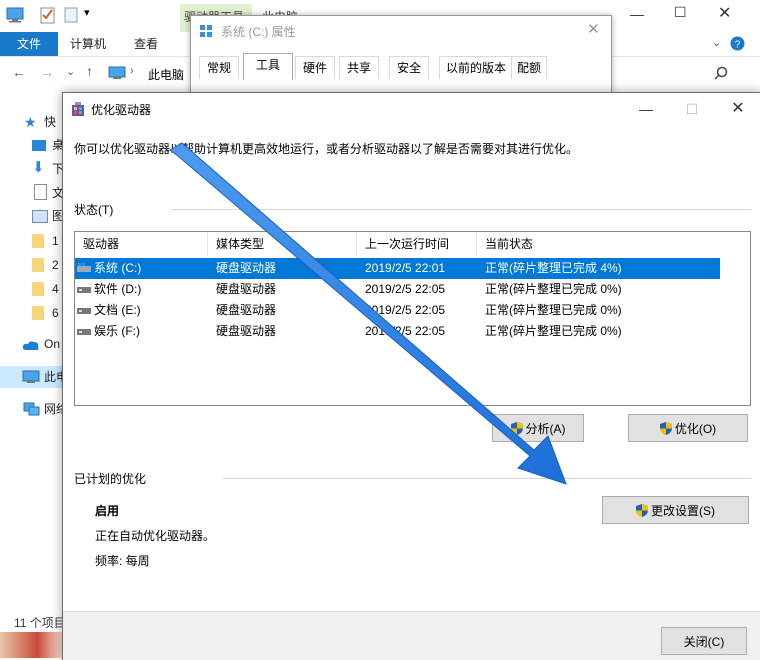  Describe the element at coordinates (40, 216) in the screenshot. I see `pictures-icon` at that location.